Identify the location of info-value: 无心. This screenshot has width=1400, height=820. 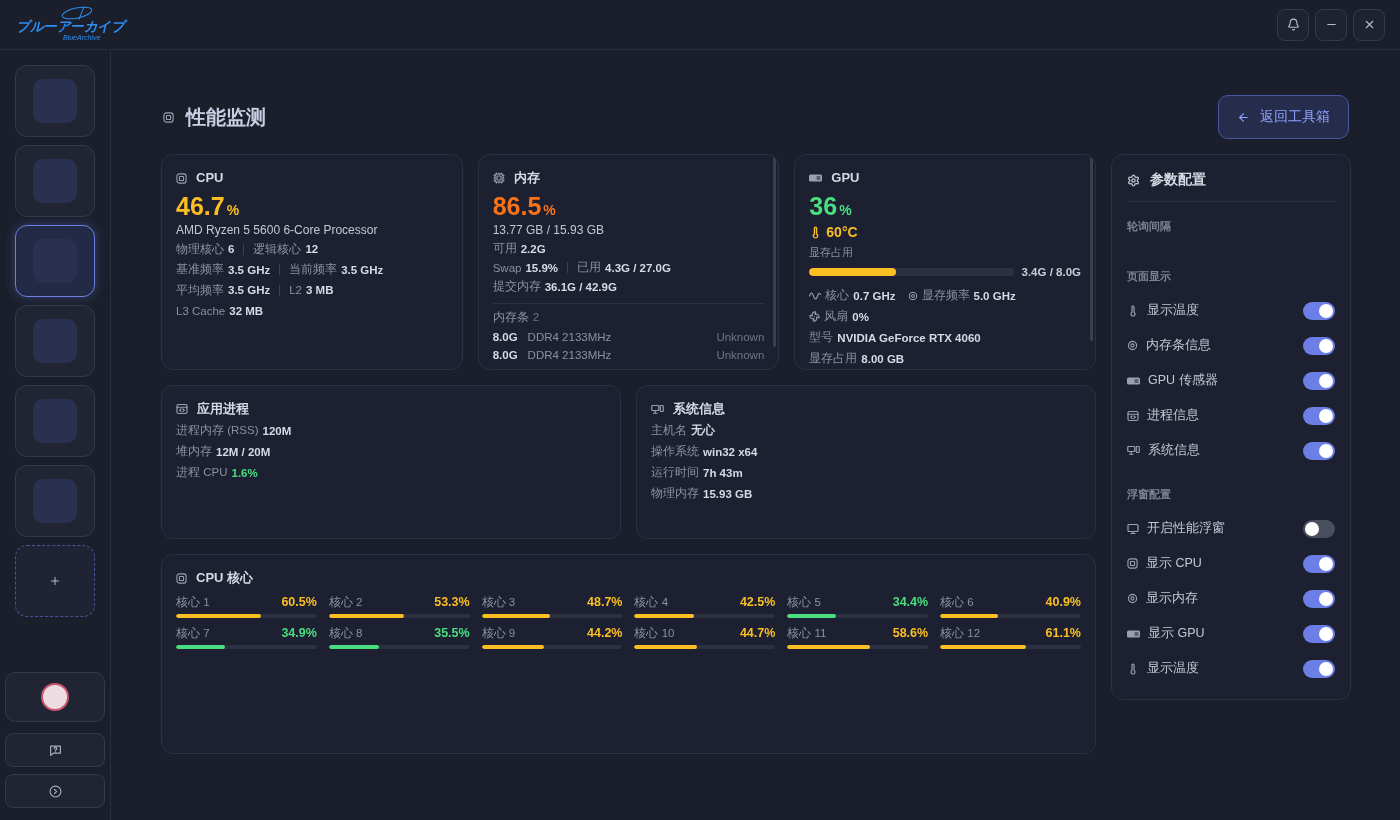
(703, 430).